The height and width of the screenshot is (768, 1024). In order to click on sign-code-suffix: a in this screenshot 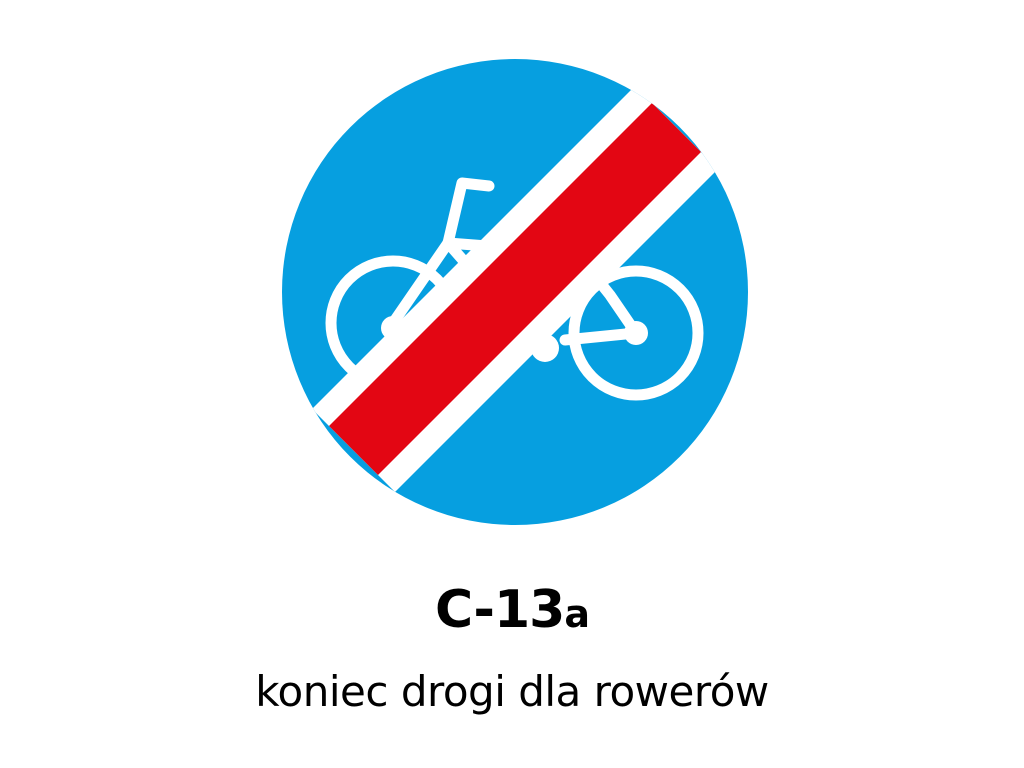, I will do `click(577, 614)`.